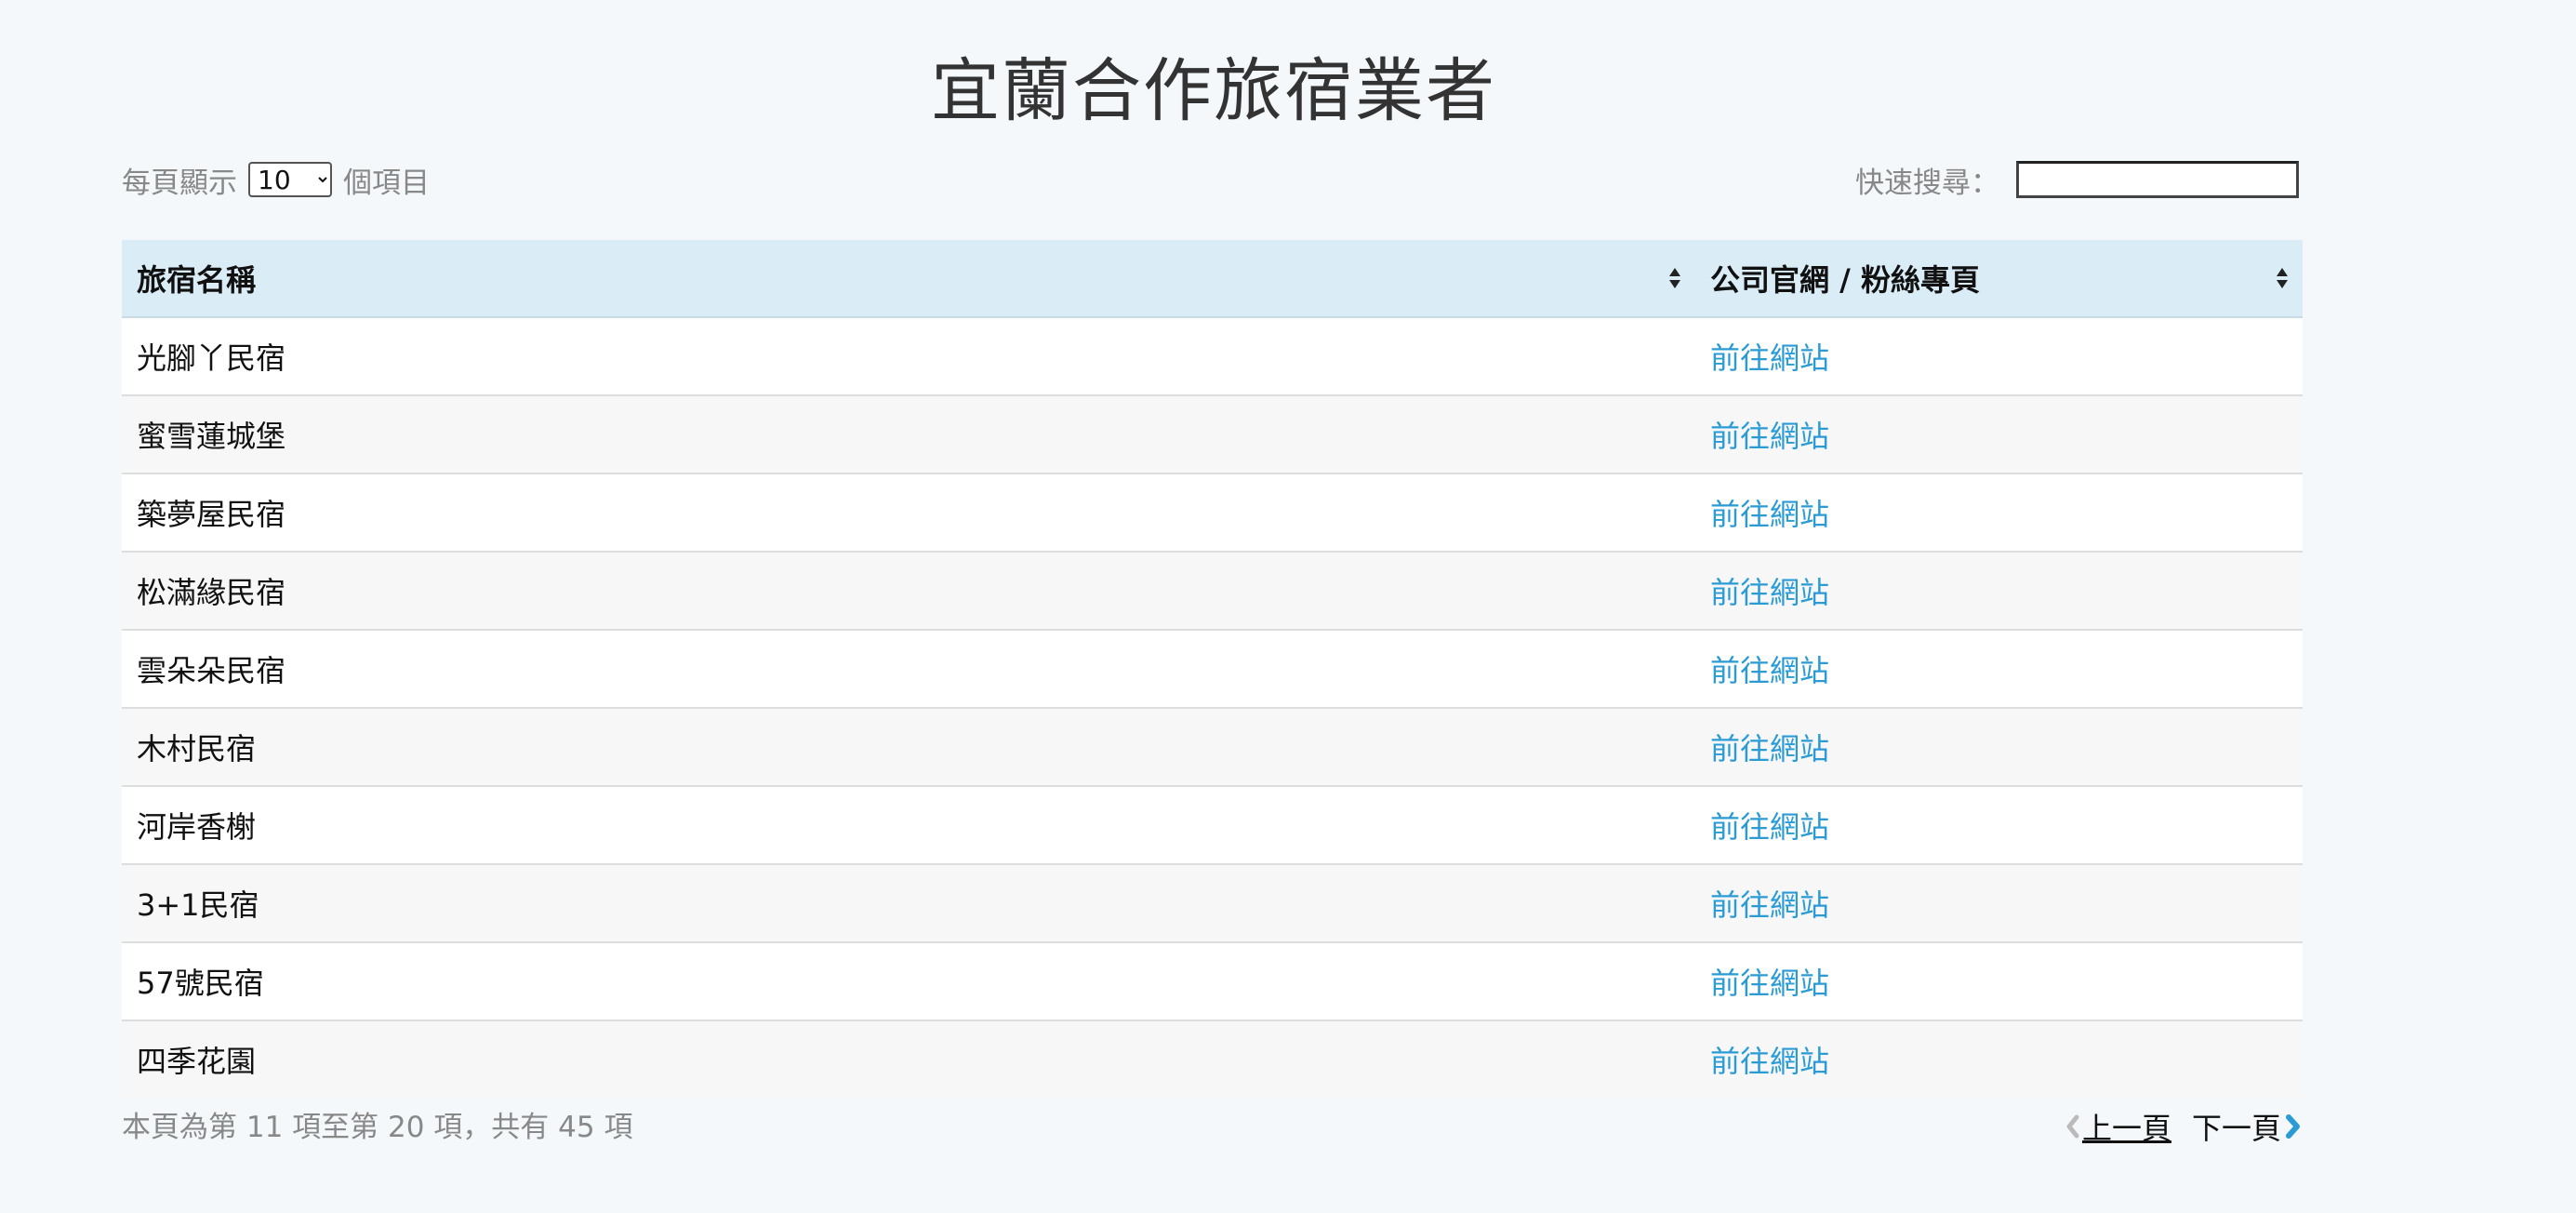 The width and height of the screenshot is (2576, 1213). I want to click on table-row: 木村民宿 前往網站, so click(1212, 747).